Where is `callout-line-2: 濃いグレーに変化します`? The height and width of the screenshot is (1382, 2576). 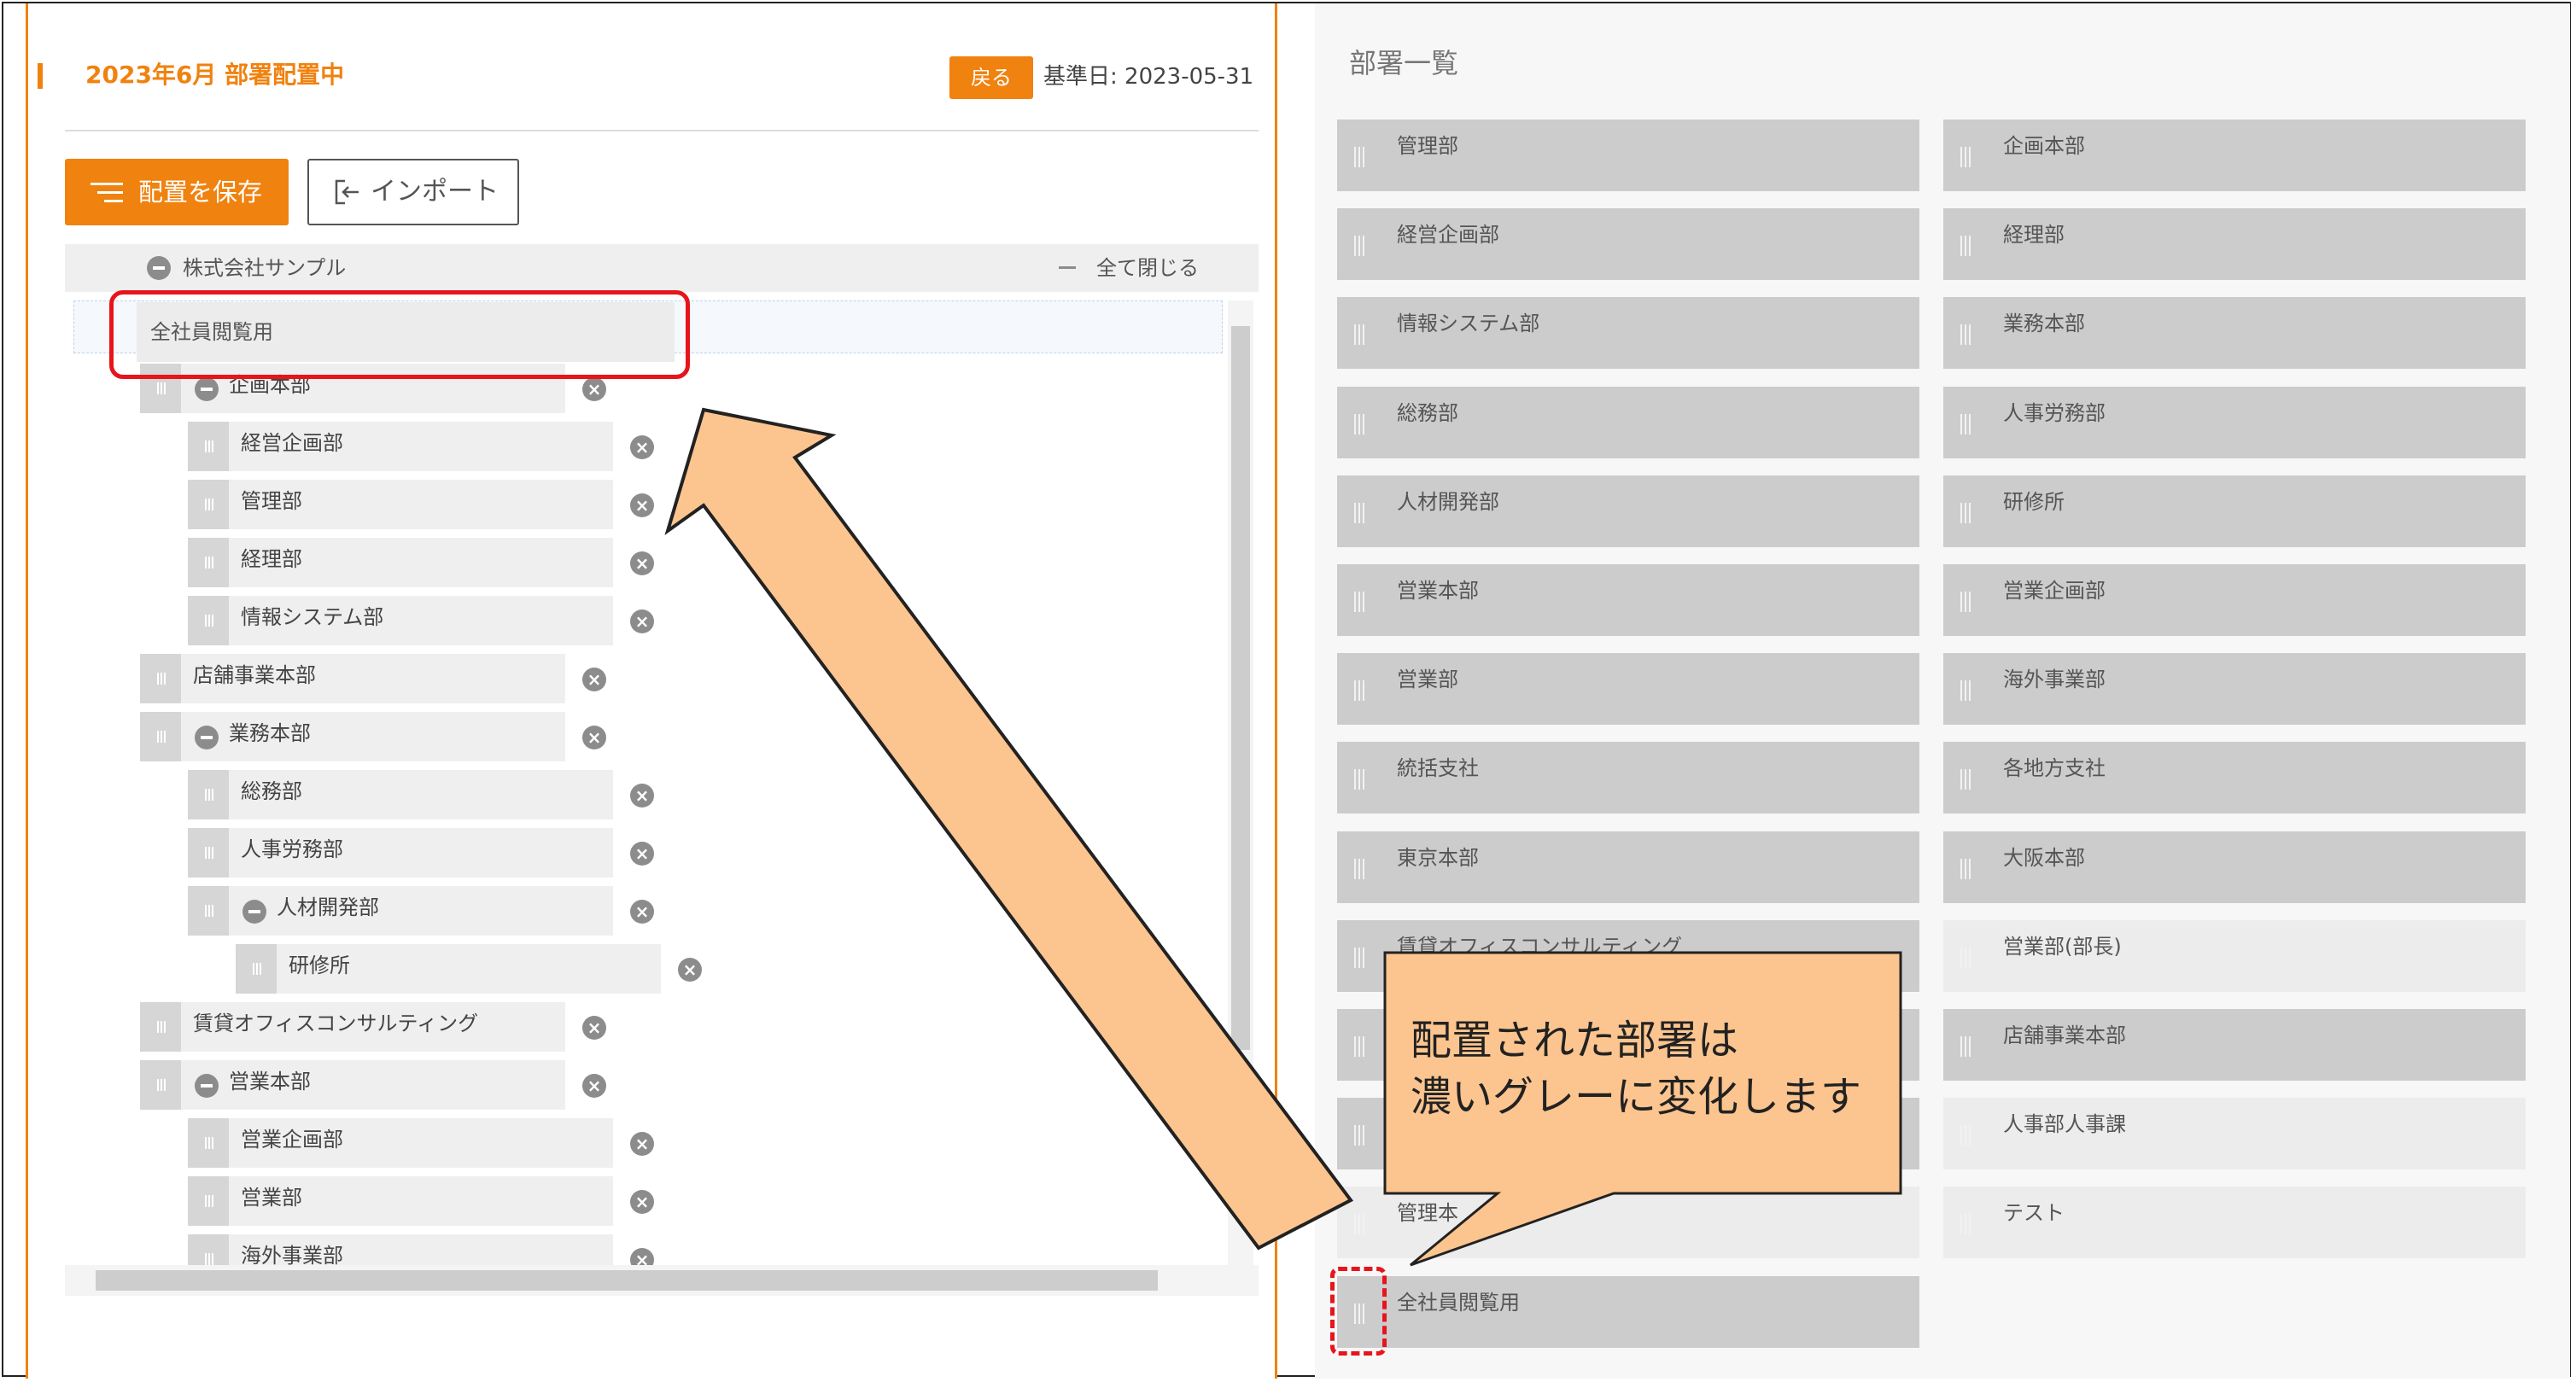
callout-line-2: 濃いグレーに変化します is located at coordinates (1636, 1097).